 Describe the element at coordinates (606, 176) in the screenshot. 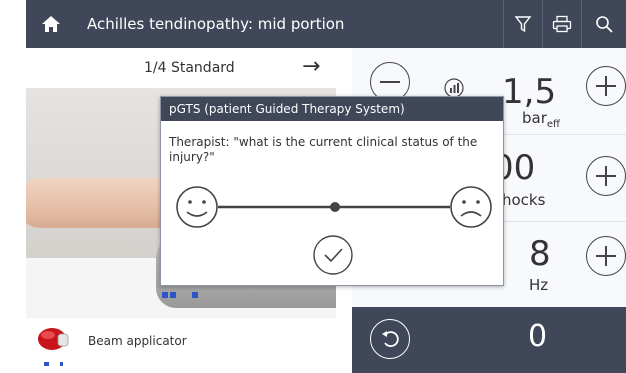

I see `increase-shocks-button` at that location.